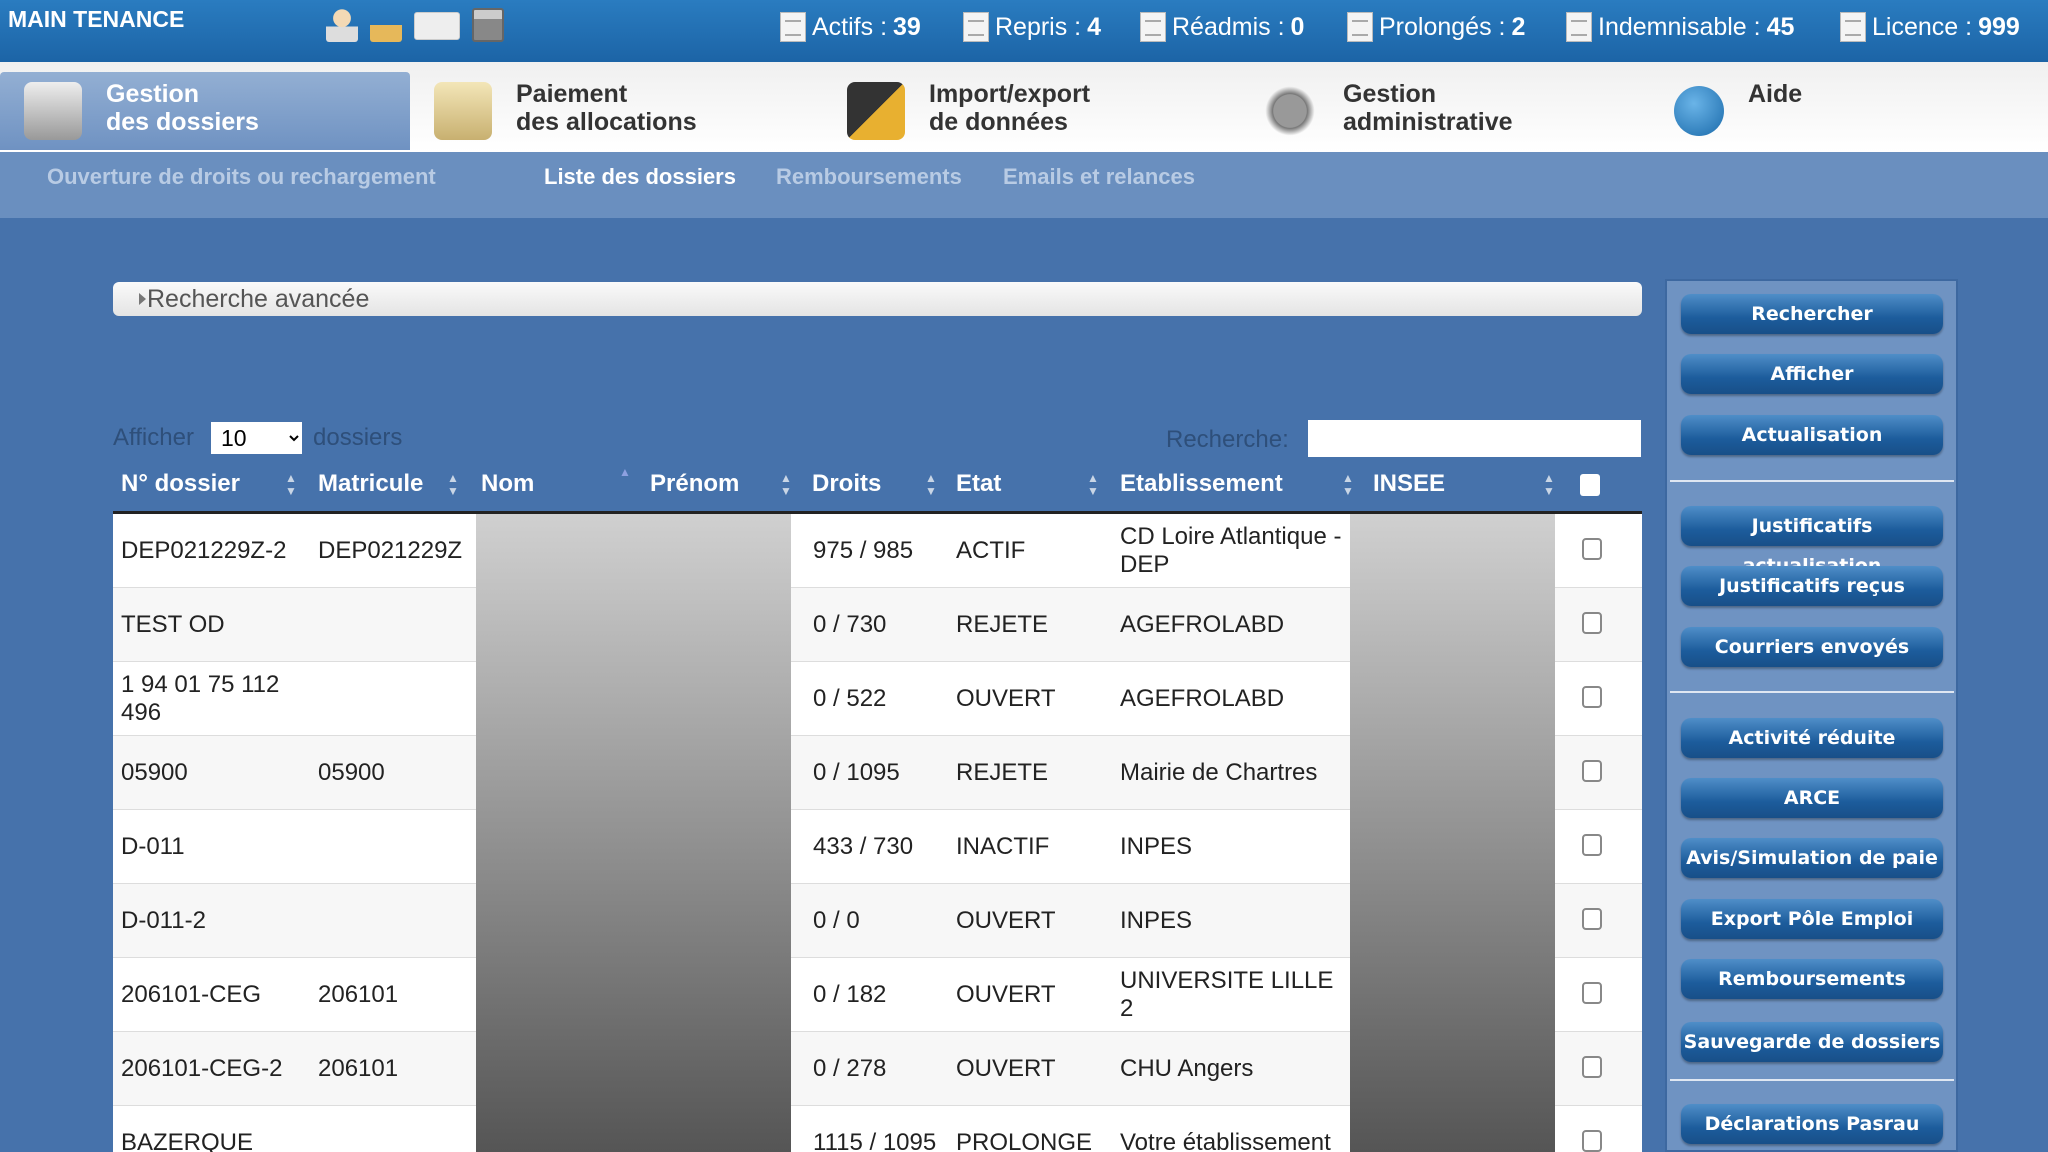 The width and height of the screenshot is (2048, 1152). I want to click on calculator-icon, so click(488, 25).